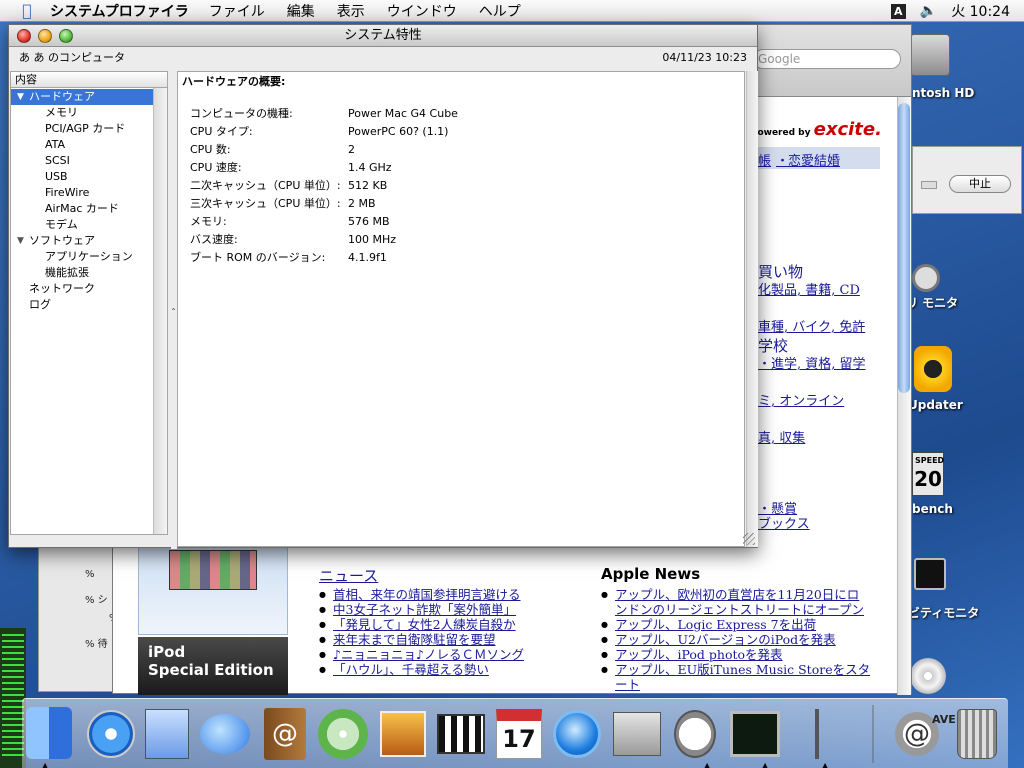 The width and height of the screenshot is (1024, 768). Describe the element at coordinates (119, 11) in the screenshot. I see `app-menu: システムプロファイラ` at that location.